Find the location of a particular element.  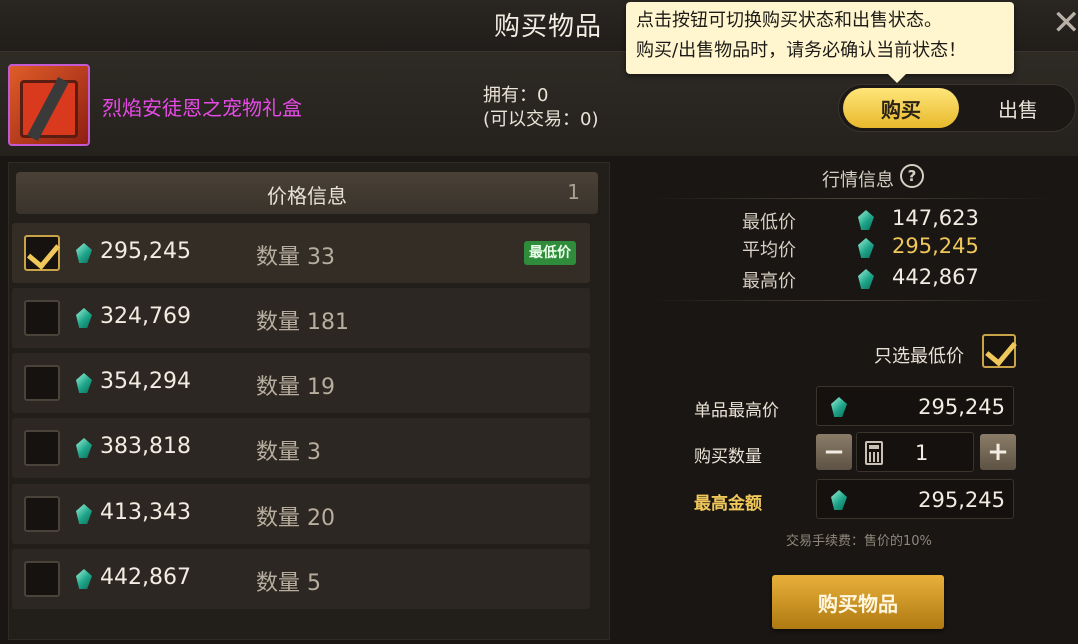

quantity-plus-button: + is located at coordinates (998, 452).